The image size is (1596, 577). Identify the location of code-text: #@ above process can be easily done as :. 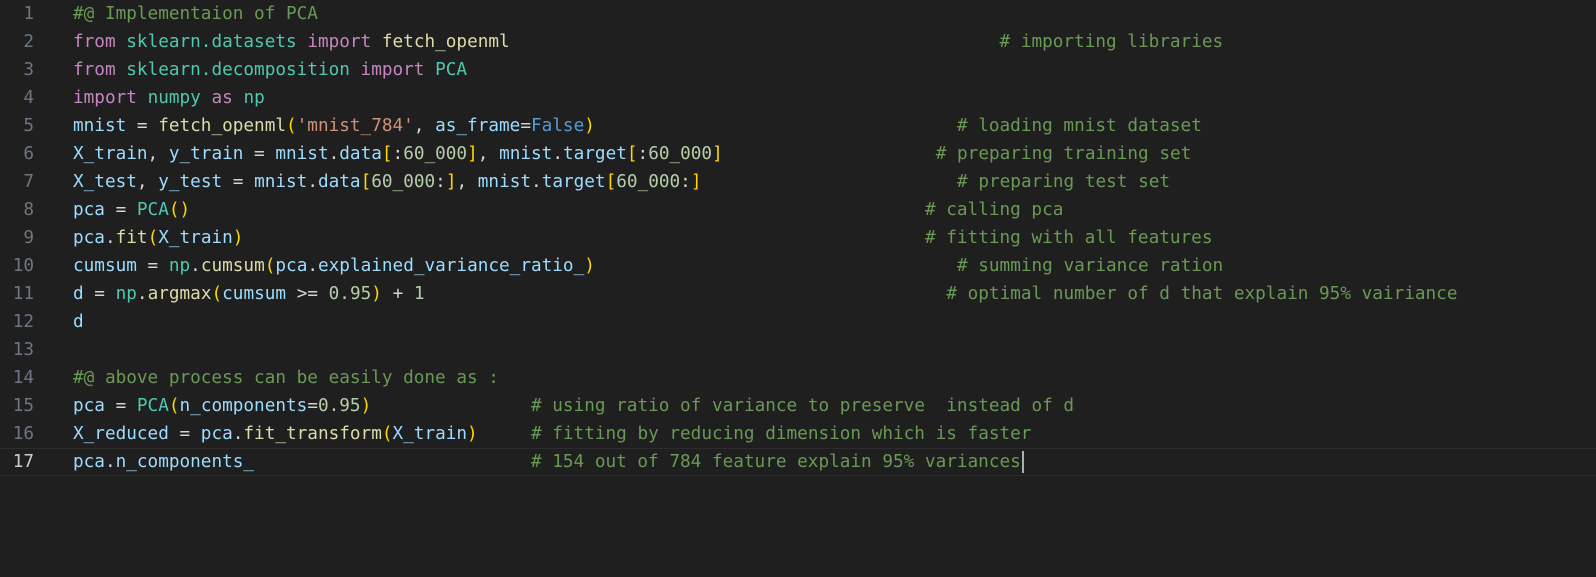
(286, 378).